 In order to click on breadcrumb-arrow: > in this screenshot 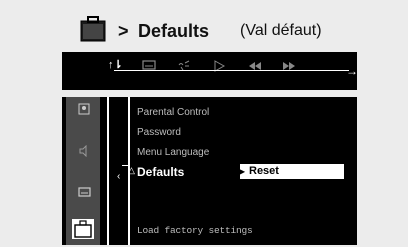, I will do `click(123, 31)`.